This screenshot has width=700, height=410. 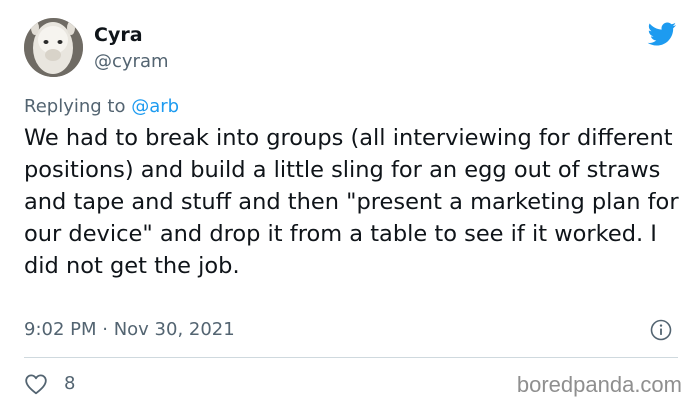 I want to click on avatar-image, so click(x=53, y=47).